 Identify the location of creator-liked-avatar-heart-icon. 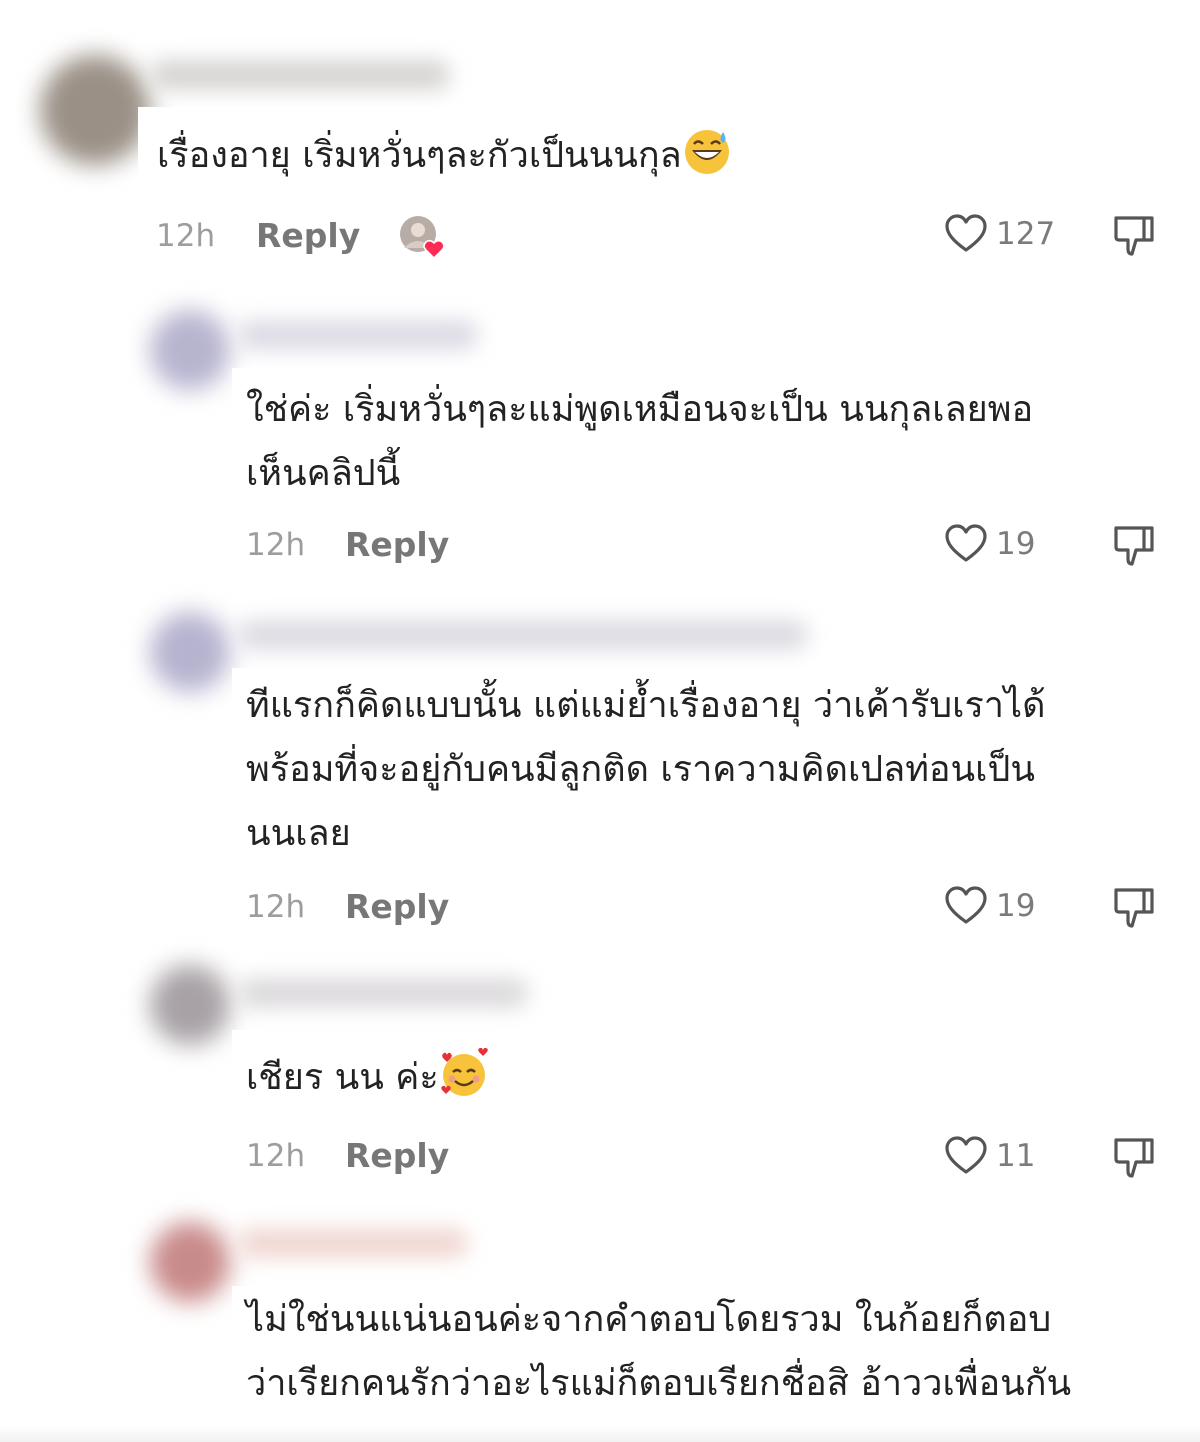
(421, 237).